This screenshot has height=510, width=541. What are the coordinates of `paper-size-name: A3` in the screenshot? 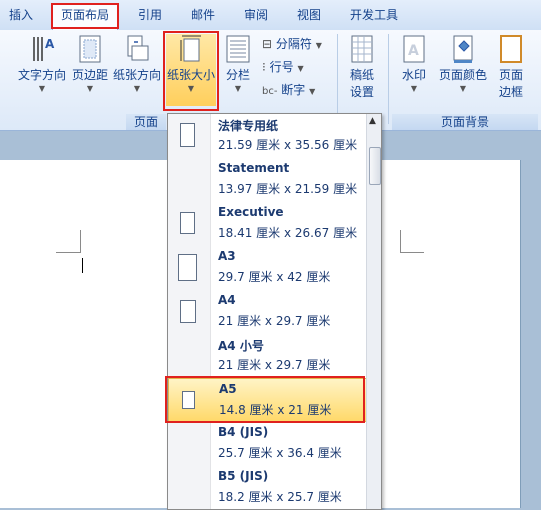 It's located at (227, 256).